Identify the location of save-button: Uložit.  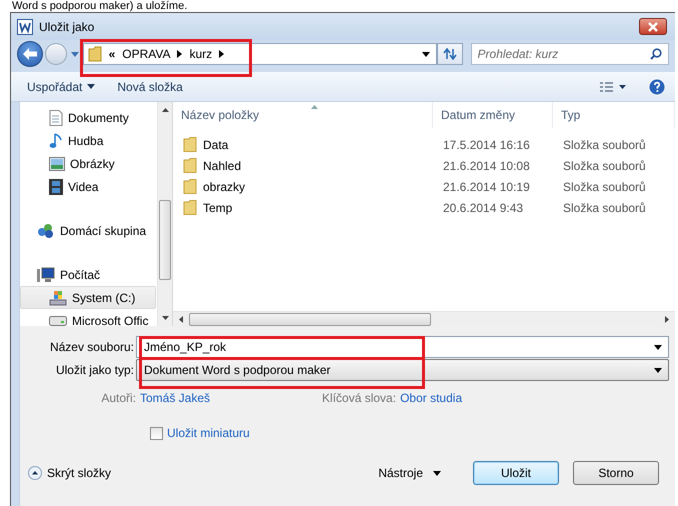
(516, 473).